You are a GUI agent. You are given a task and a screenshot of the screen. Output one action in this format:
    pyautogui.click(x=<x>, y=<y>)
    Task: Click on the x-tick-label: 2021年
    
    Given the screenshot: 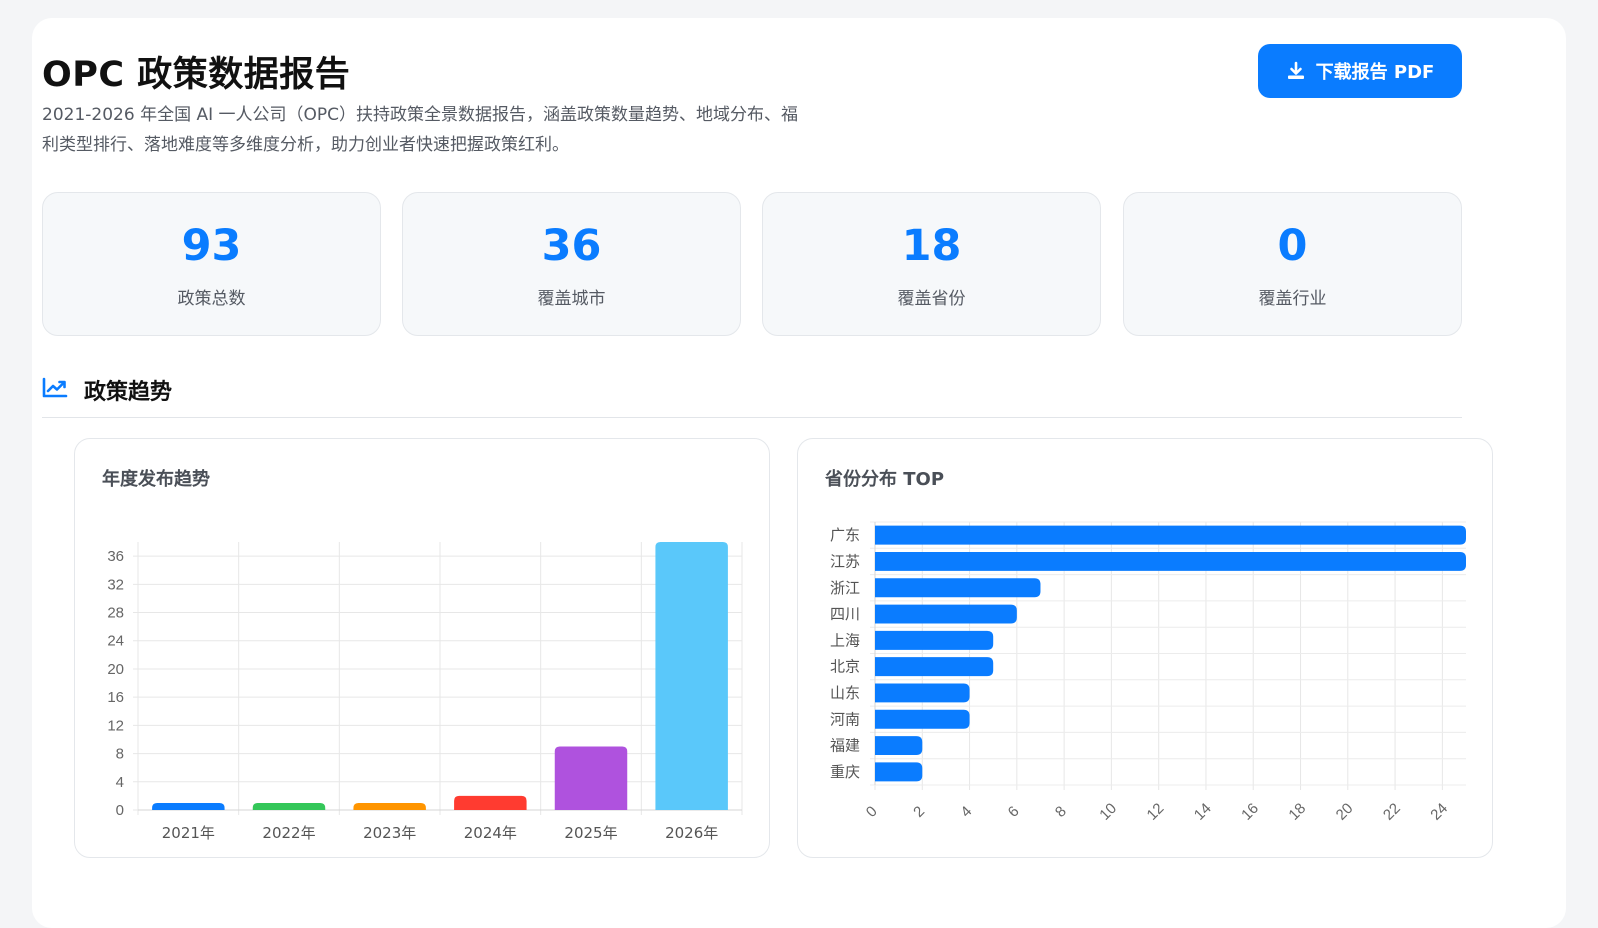 What is the action you would take?
    pyautogui.click(x=188, y=833)
    